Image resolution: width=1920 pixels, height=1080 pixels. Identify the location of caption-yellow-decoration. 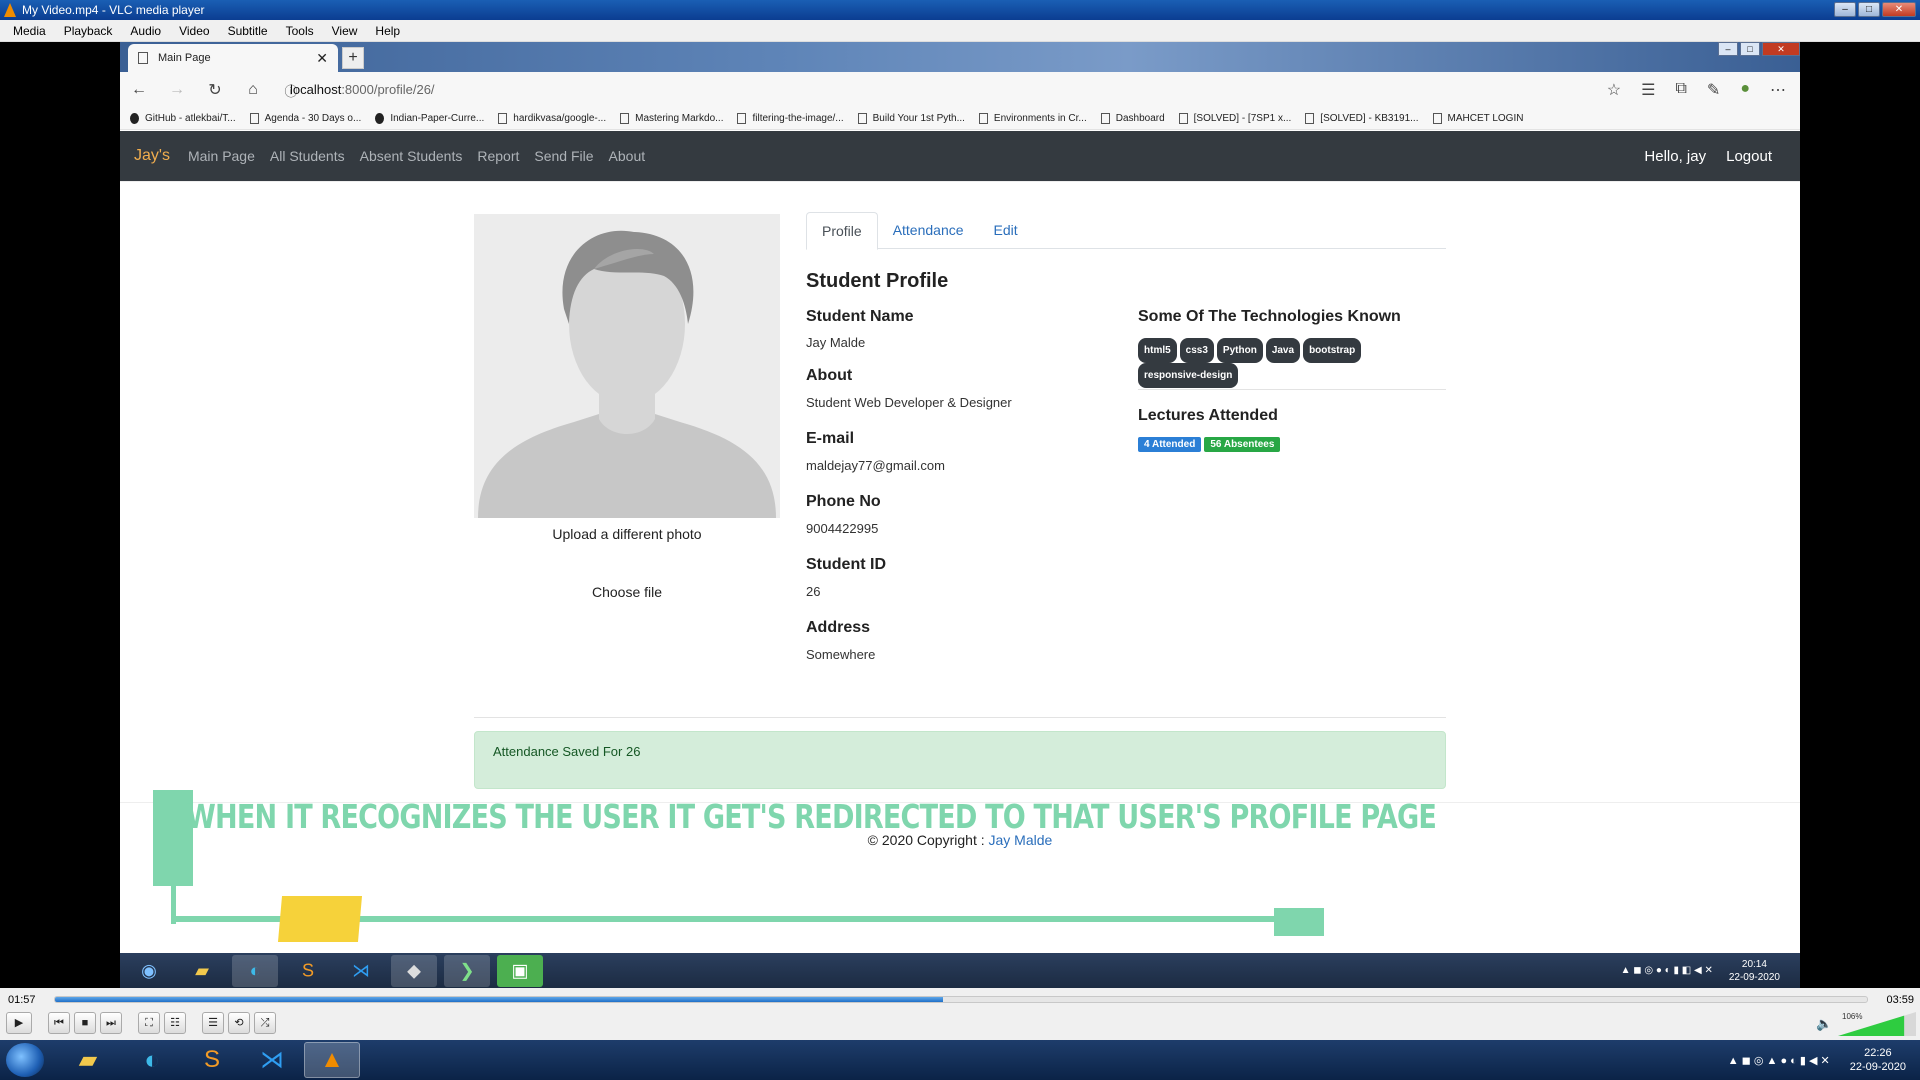
(320, 919).